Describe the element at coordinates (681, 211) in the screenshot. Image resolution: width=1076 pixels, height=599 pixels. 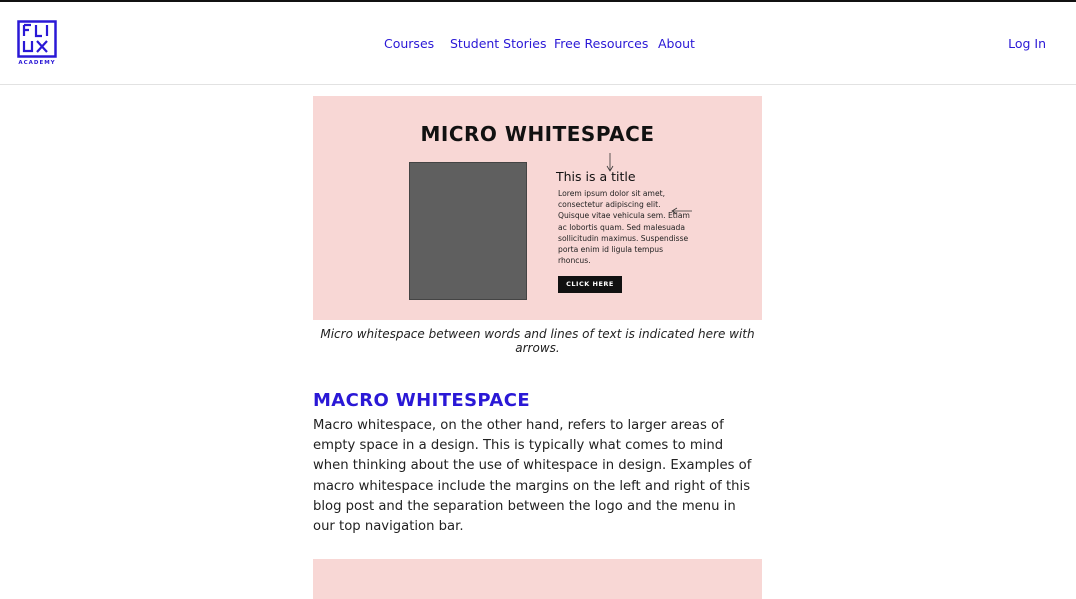
I see `arrow-left-icon` at that location.